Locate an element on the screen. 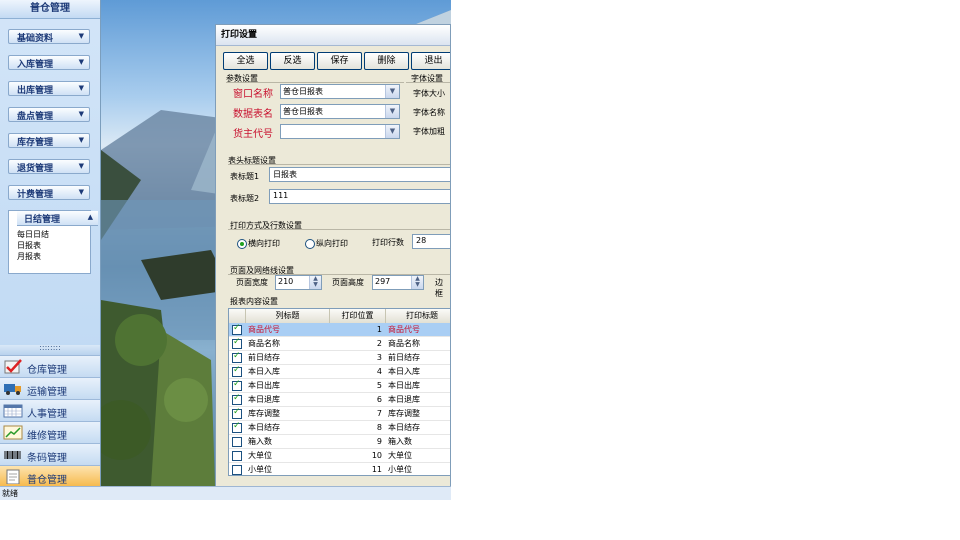 Image resolution: width=960 pixels, height=540 pixels. row-position: 4 is located at coordinates (356, 371).